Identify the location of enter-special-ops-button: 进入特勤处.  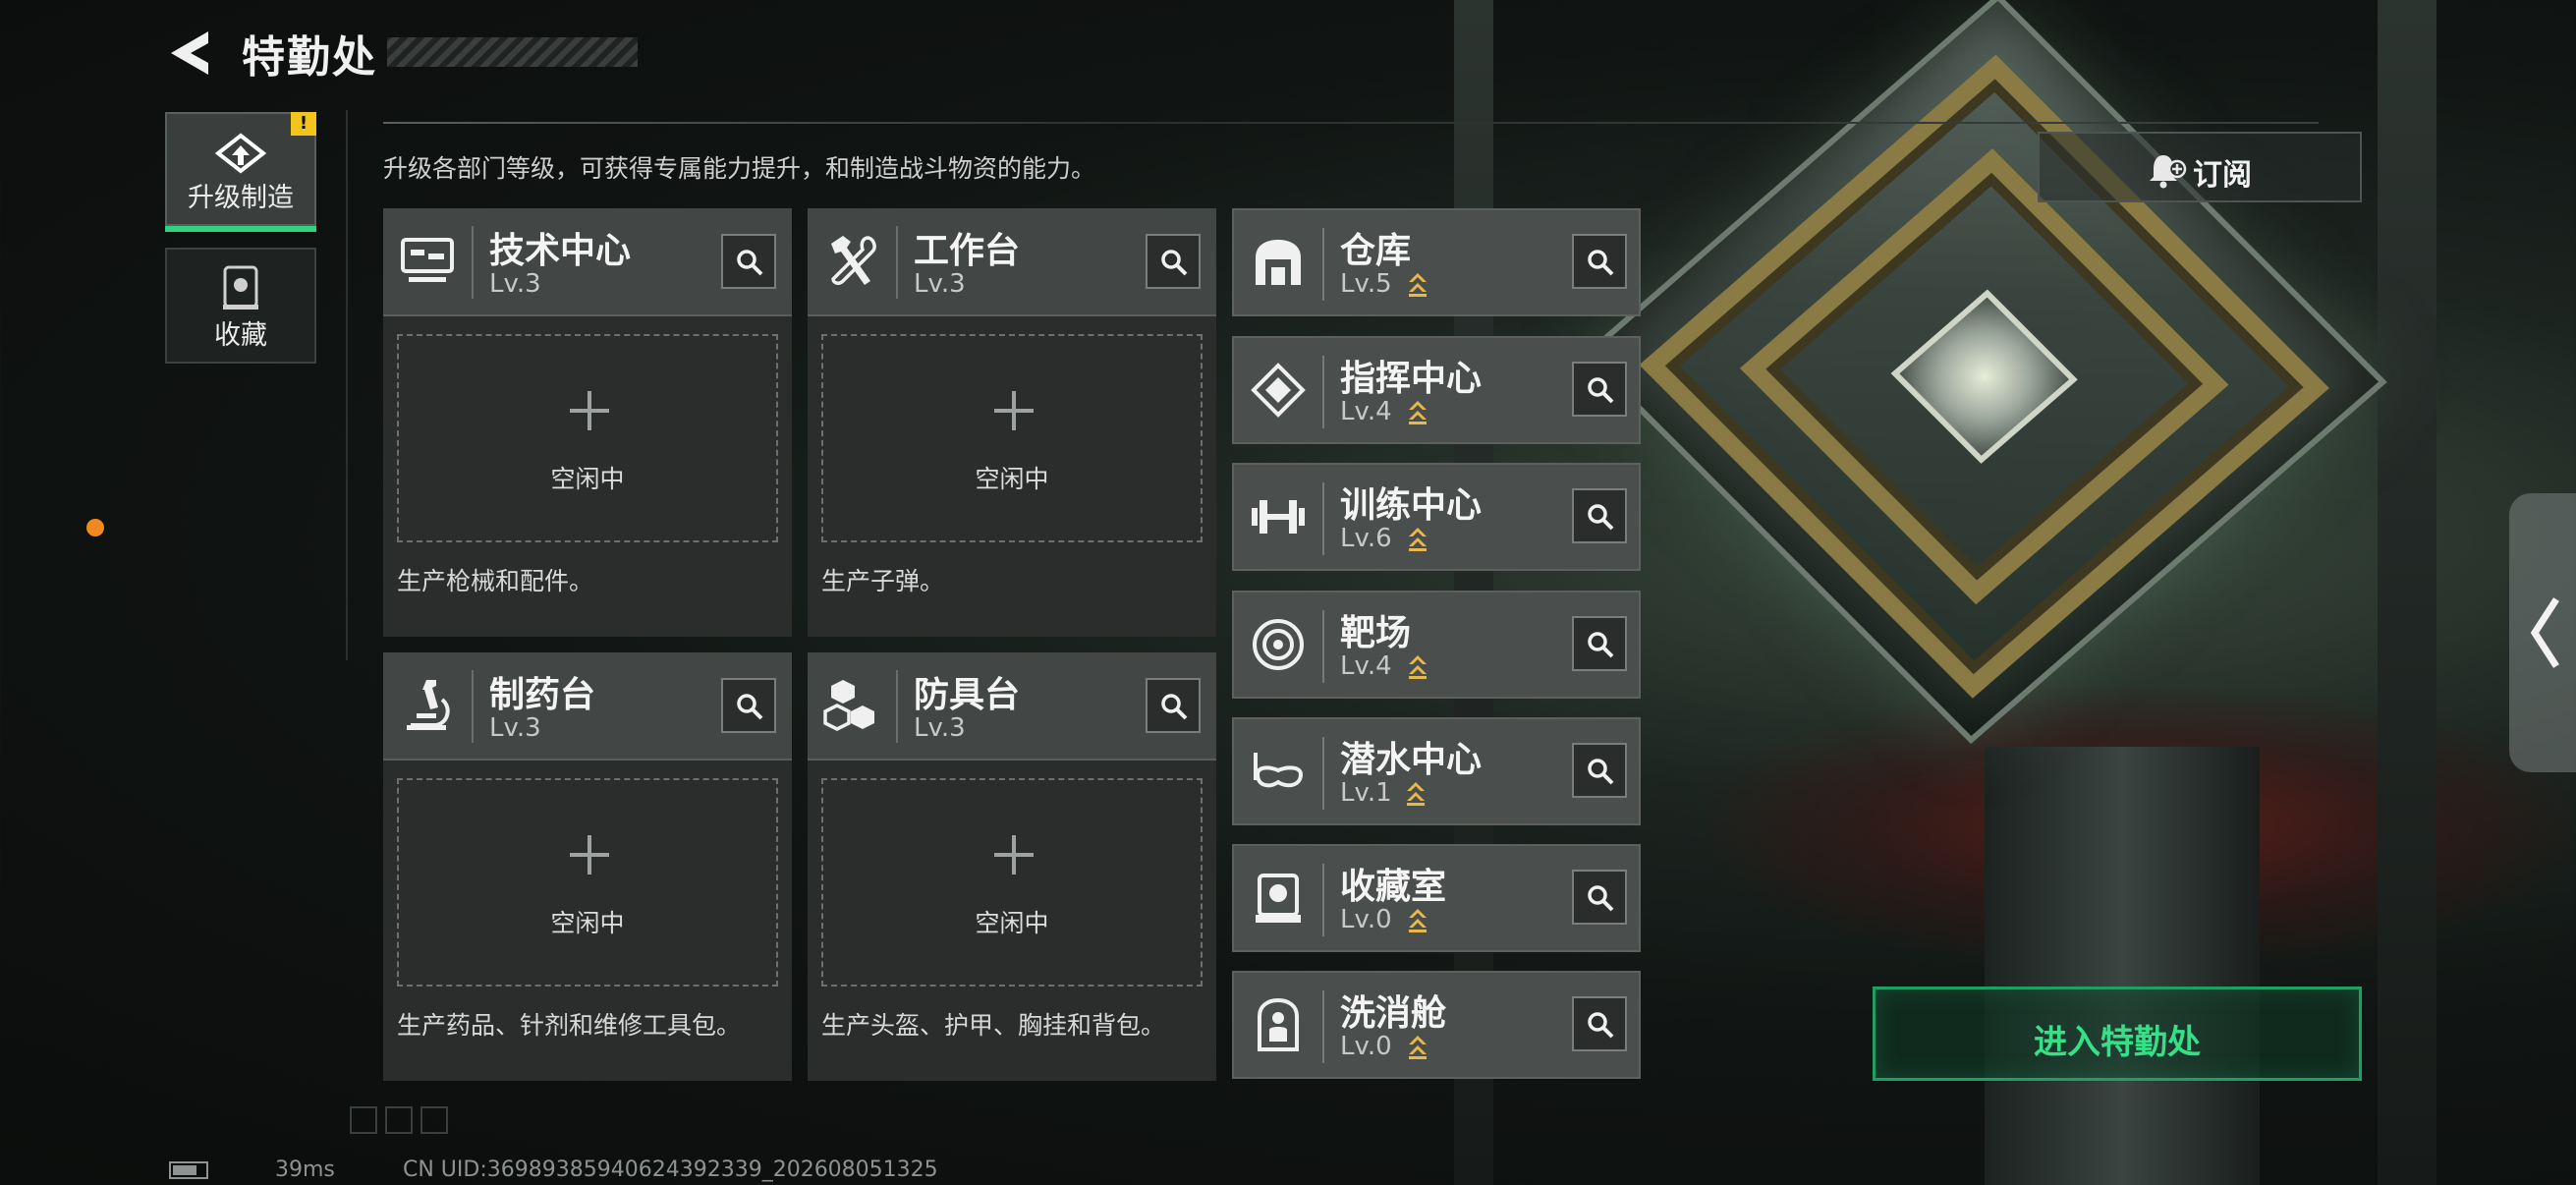
(2117, 1034).